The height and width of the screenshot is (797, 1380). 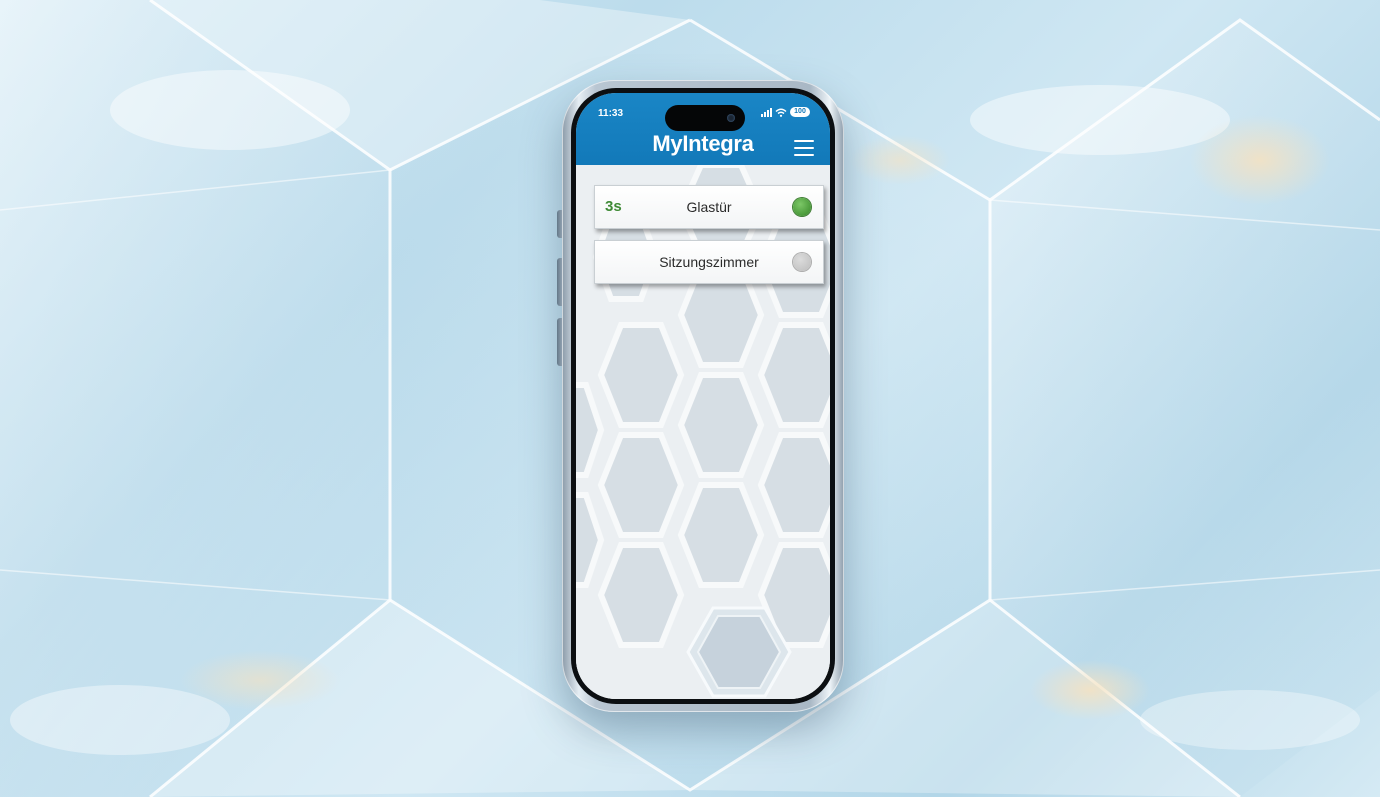 I want to click on wifi-icon, so click(x=781, y=112).